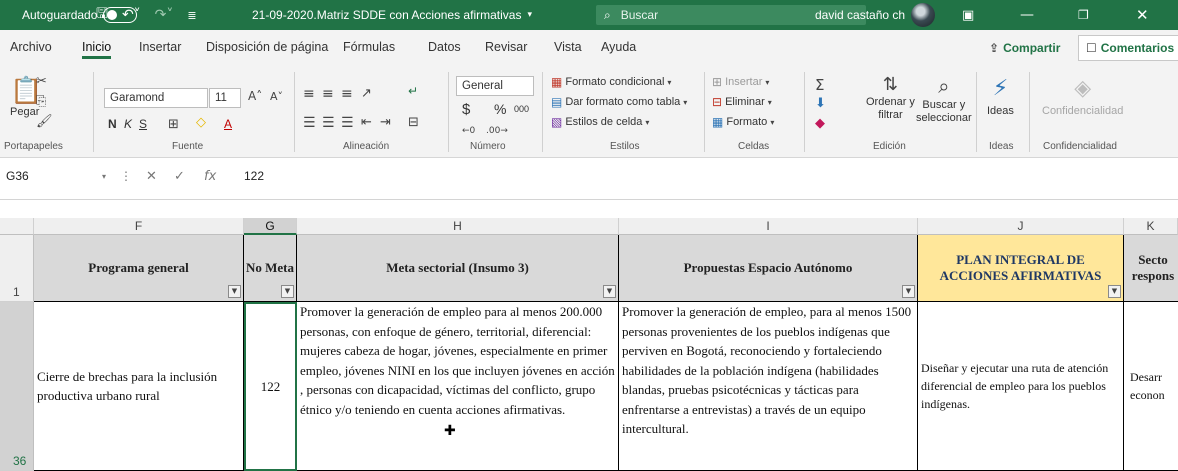  I want to click on column-header-k: K, so click(1151, 226).